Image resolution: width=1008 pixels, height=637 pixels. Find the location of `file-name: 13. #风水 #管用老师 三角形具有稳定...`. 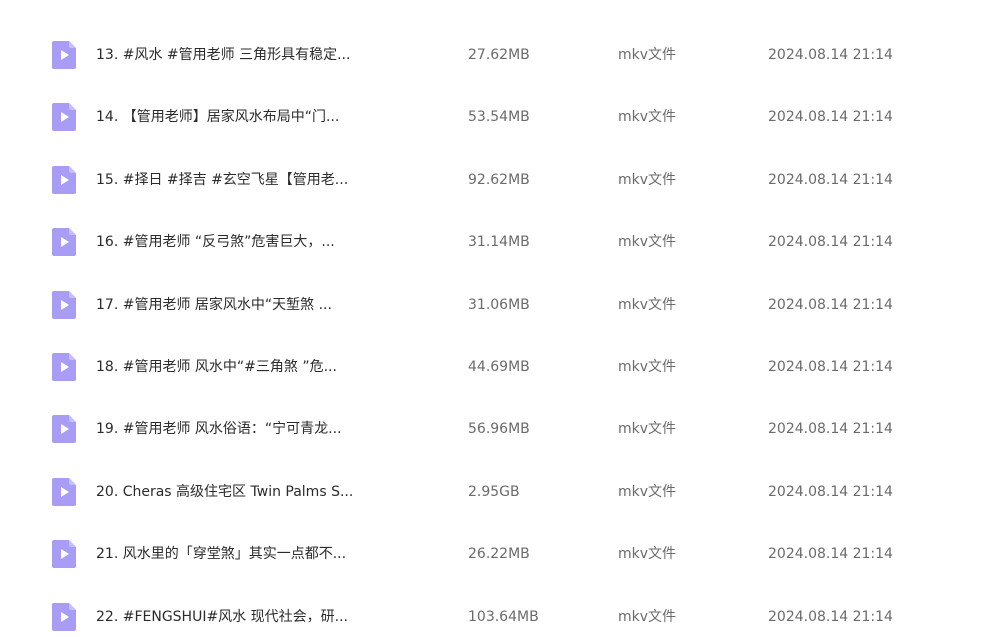

file-name: 13. #风水 #管用老师 三角形具有稳定... is located at coordinates (229, 55).